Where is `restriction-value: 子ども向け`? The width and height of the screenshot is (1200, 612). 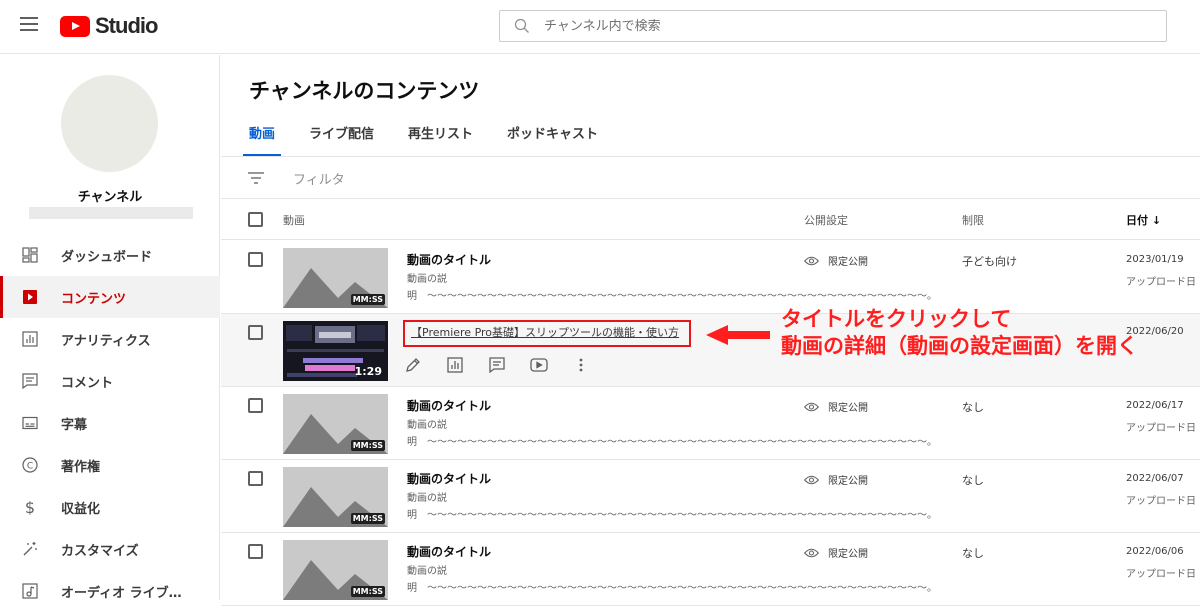
restriction-value: 子ども向け is located at coordinates (989, 261).